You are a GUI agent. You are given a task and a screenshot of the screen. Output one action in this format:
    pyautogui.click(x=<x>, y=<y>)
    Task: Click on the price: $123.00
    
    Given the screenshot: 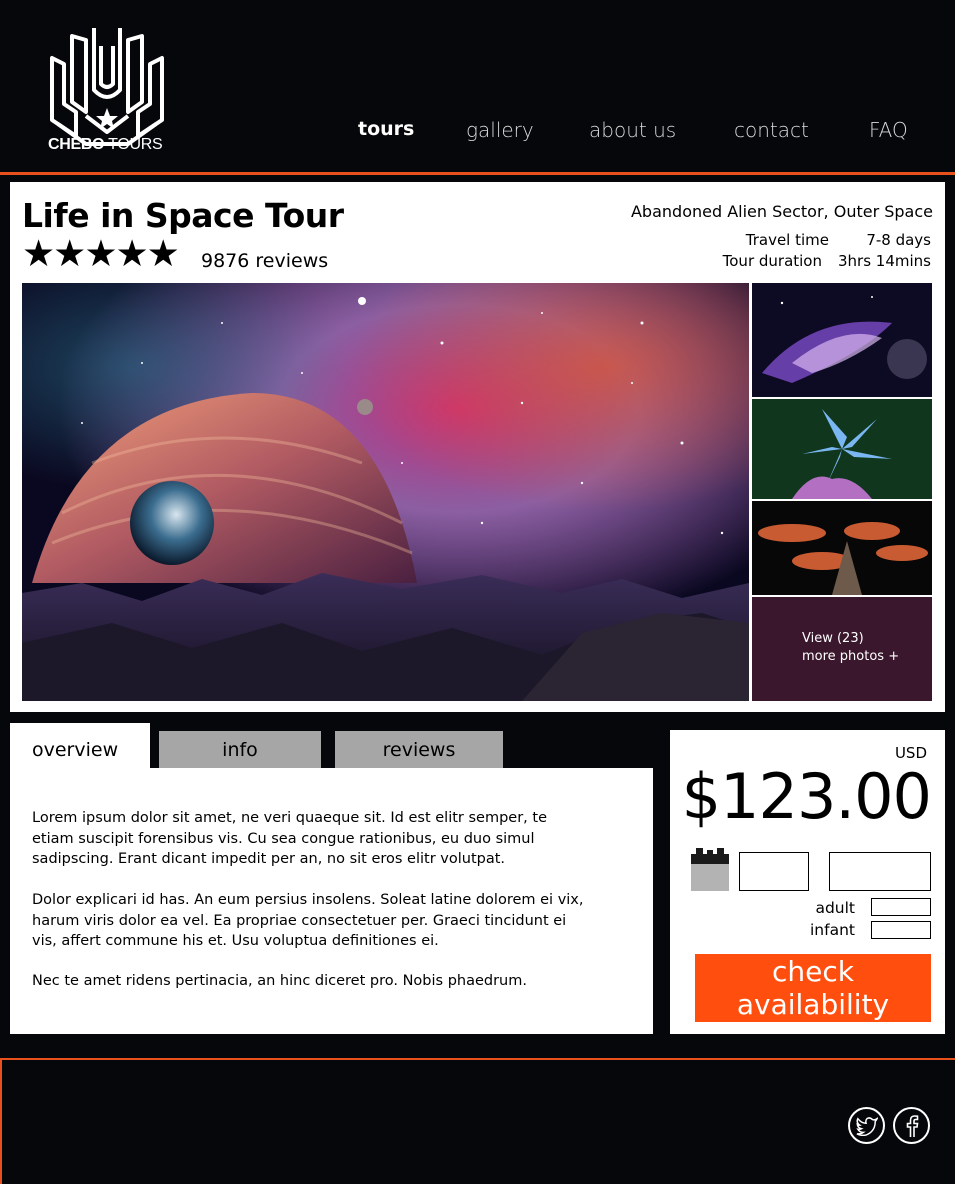 What is the action you would take?
    pyautogui.click(x=806, y=796)
    